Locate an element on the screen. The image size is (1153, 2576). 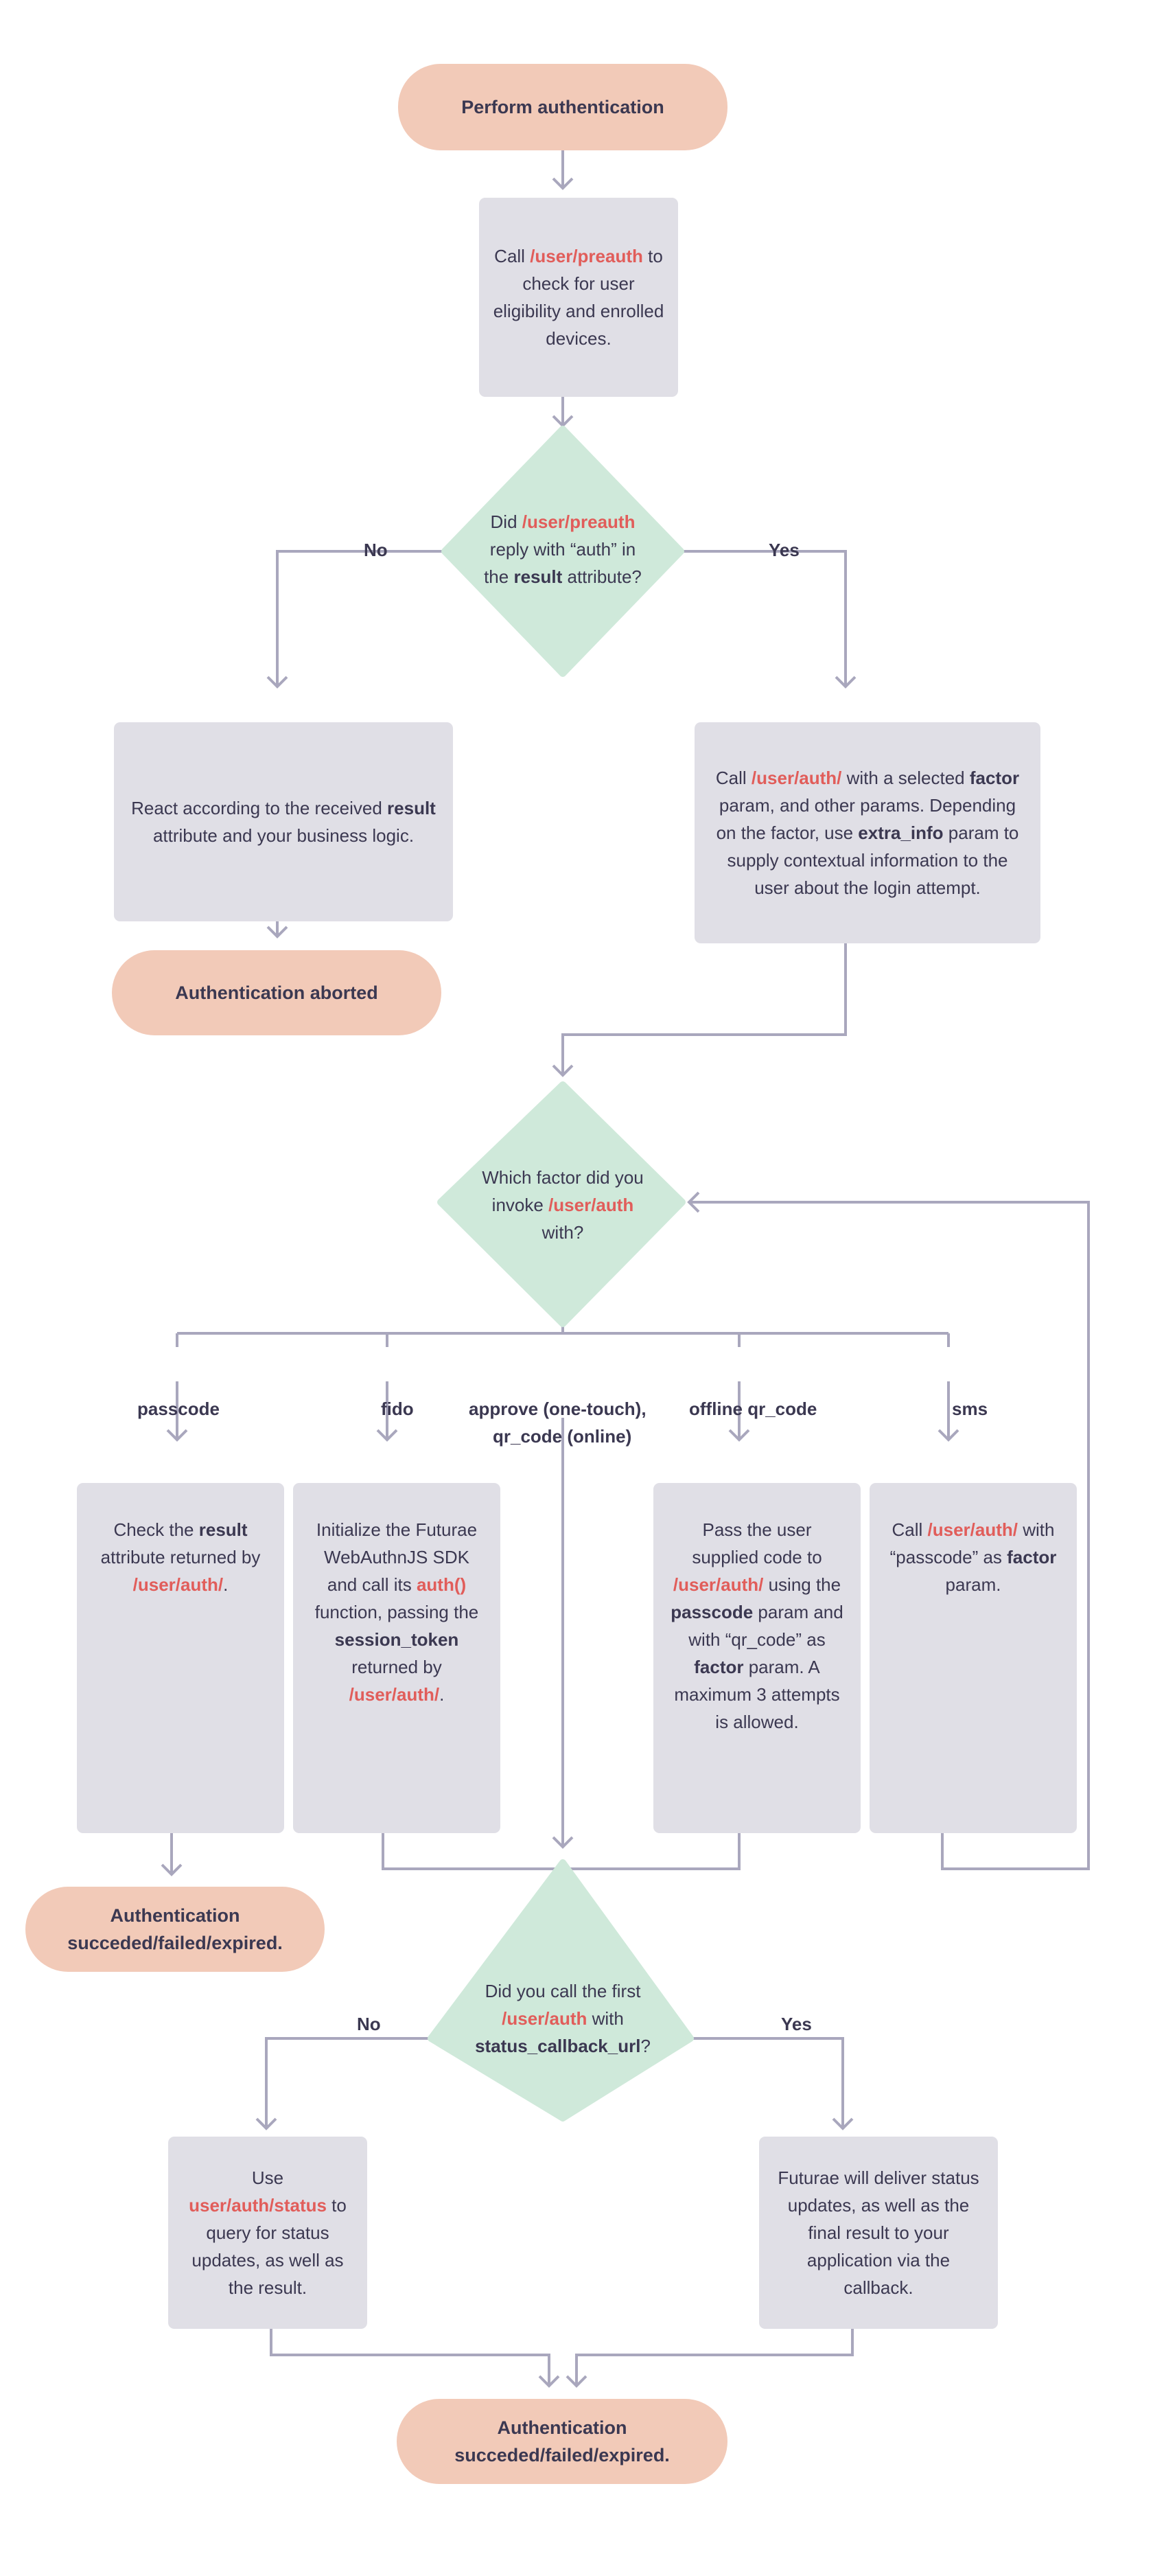
text-segment: using the is located at coordinates (802, 1584).